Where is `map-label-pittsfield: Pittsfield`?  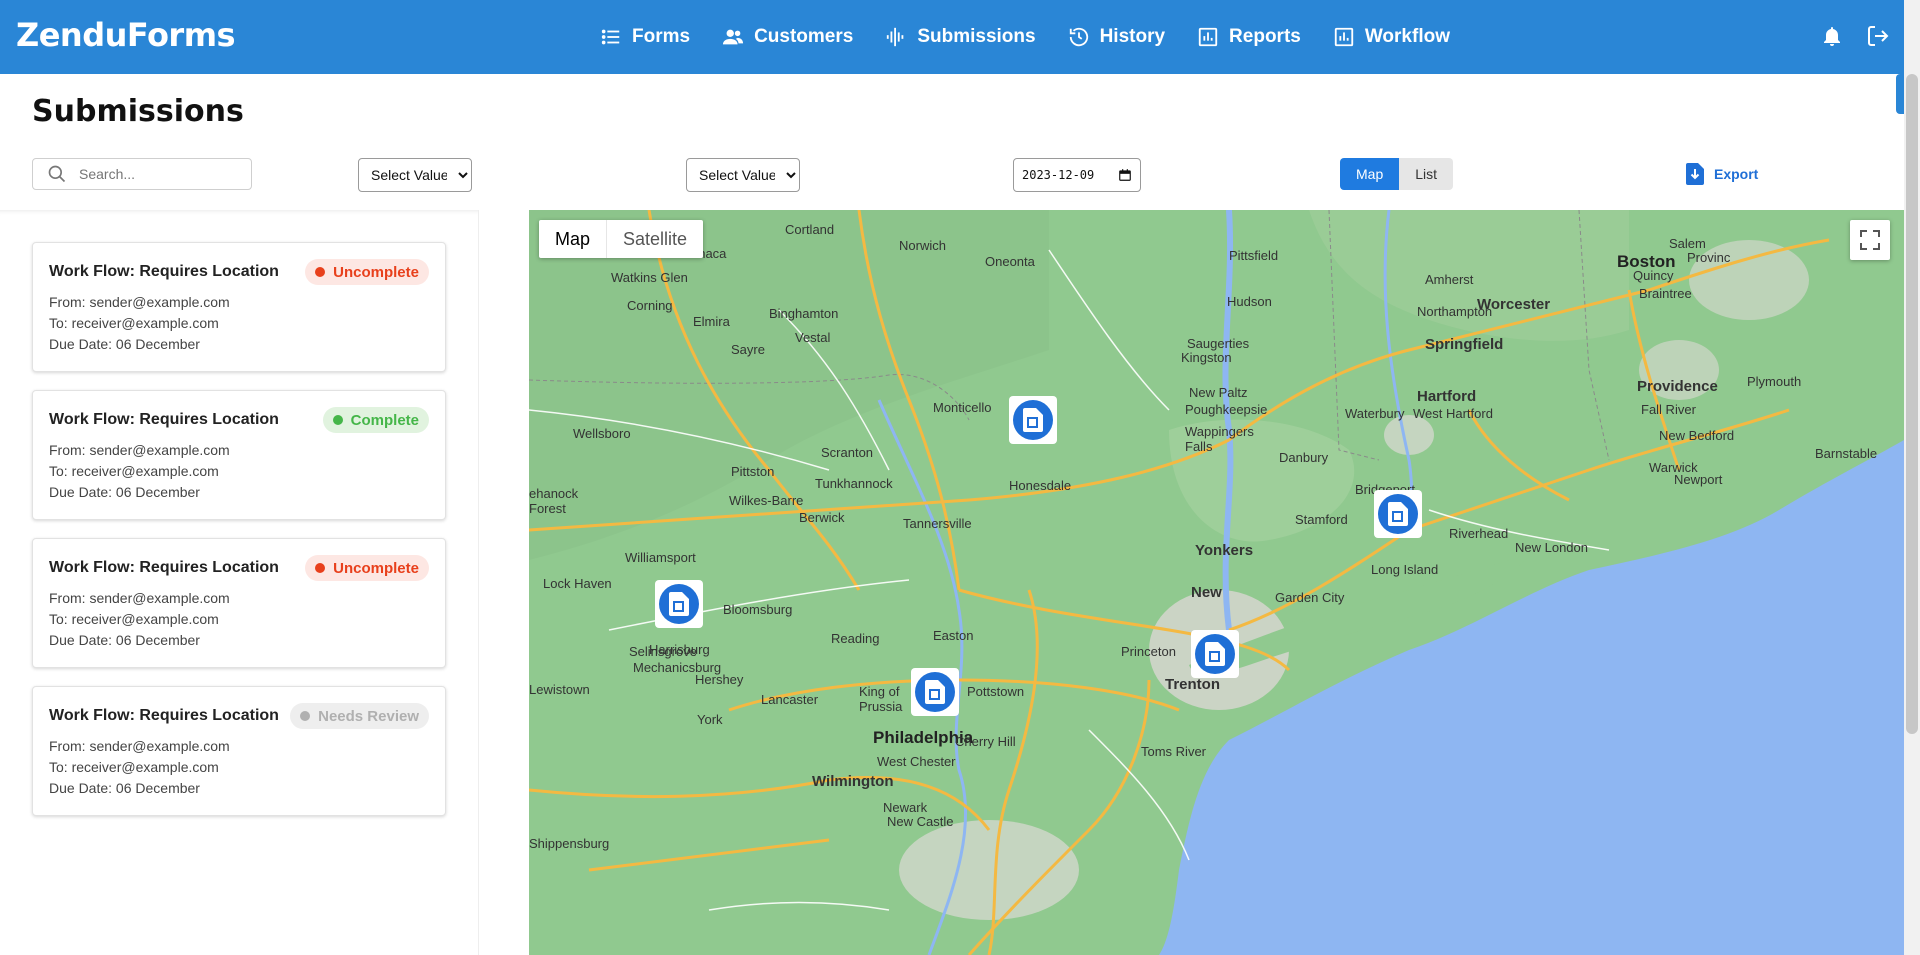
map-label-pittsfield: Pittsfield is located at coordinates (1254, 255).